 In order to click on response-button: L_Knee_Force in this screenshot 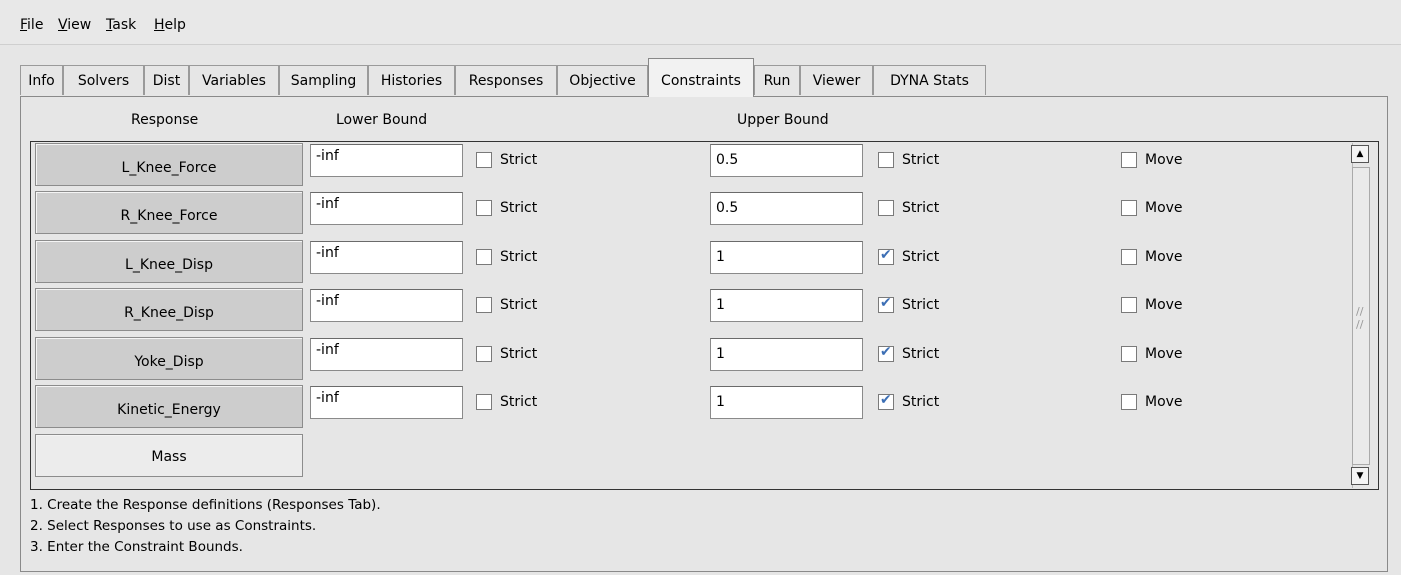, I will do `click(169, 164)`.